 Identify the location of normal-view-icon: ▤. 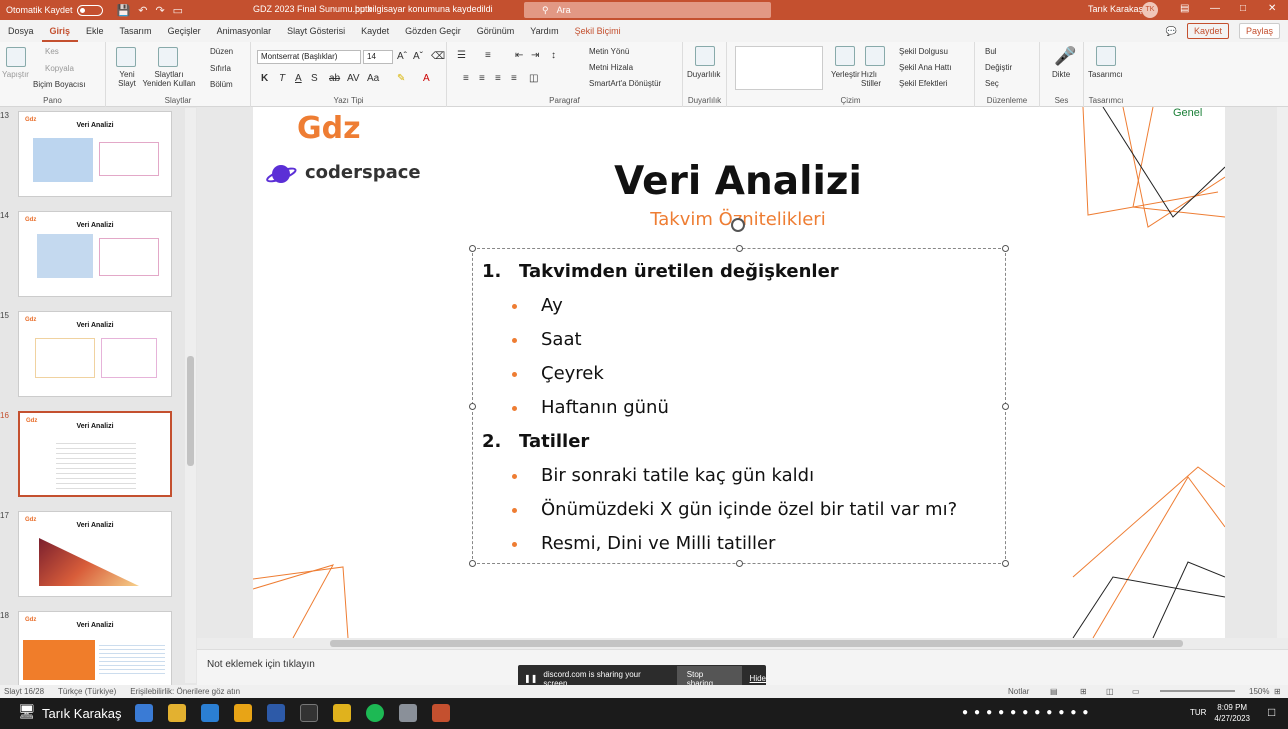
(1054, 691).